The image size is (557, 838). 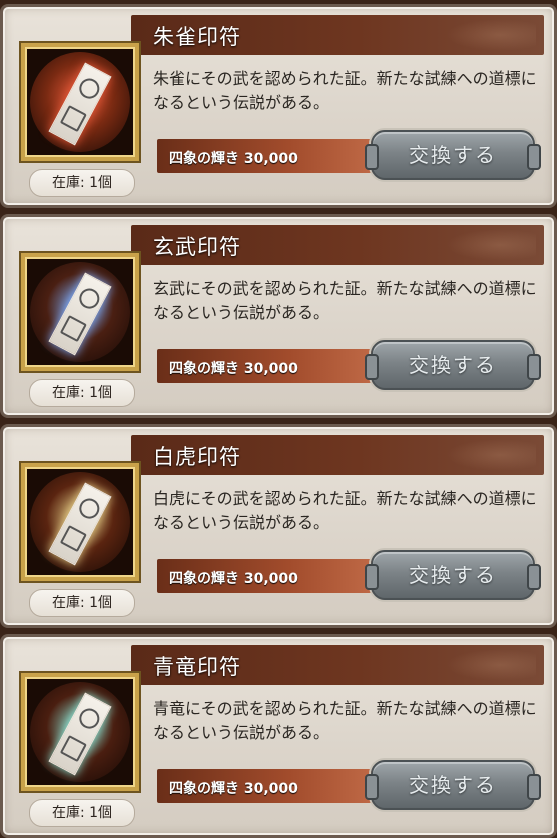 What do you see at coordinates (197, 667) in the screenshot?
I see `item-title: 青竜印符` at bounding box center [197, 667].